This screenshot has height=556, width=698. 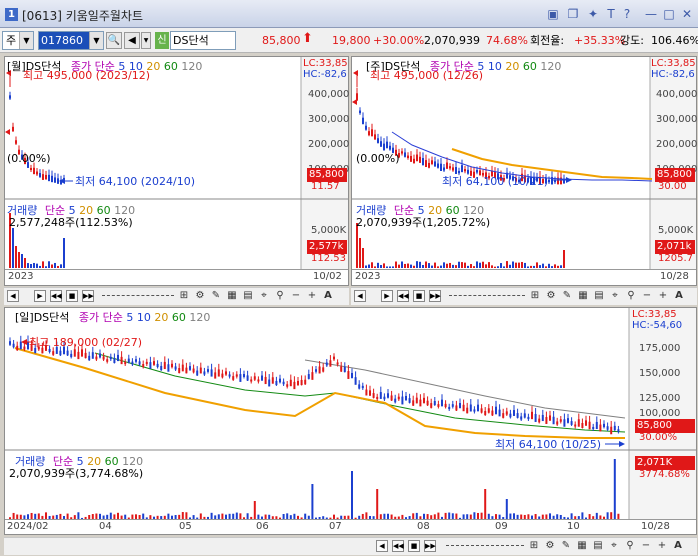 What do you see at coordinates (627, 14) in the screenshot?
I see `help-icon: ?` at bounding box center [627, 14].